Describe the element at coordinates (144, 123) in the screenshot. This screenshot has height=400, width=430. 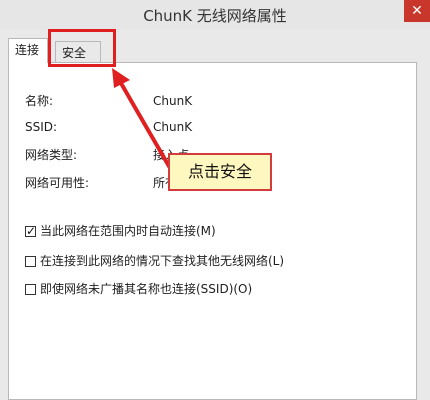
I see `arrow-shaft` at that location.